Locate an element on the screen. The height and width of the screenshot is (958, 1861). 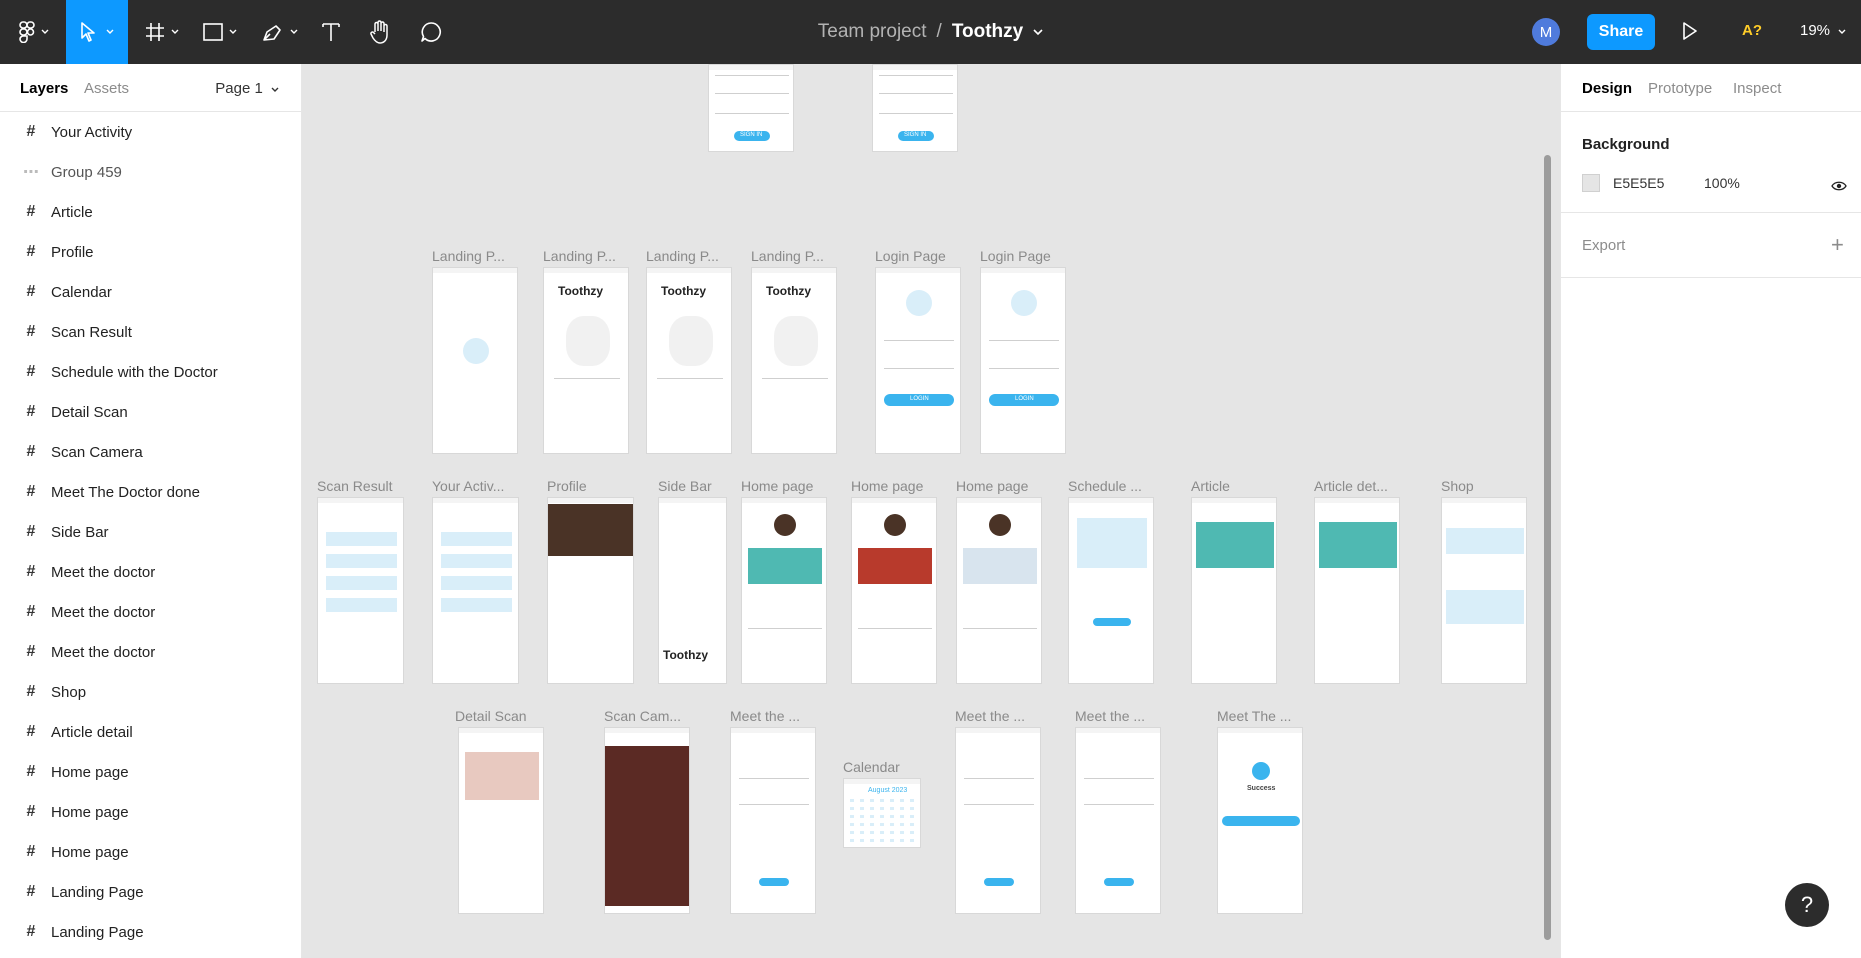
frame-label: Detail Scan is located at coordinates (491, 716).